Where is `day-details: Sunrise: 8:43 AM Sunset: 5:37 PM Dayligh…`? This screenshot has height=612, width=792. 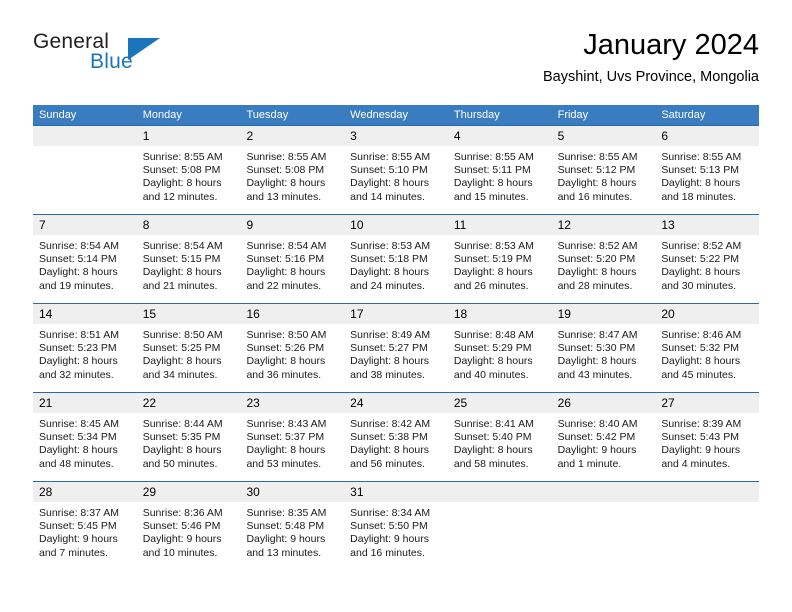 day-details: Sunrise: 8:43 AM Sunset: 5:37 PM Dayligh… is located at coordinates (292, 442).